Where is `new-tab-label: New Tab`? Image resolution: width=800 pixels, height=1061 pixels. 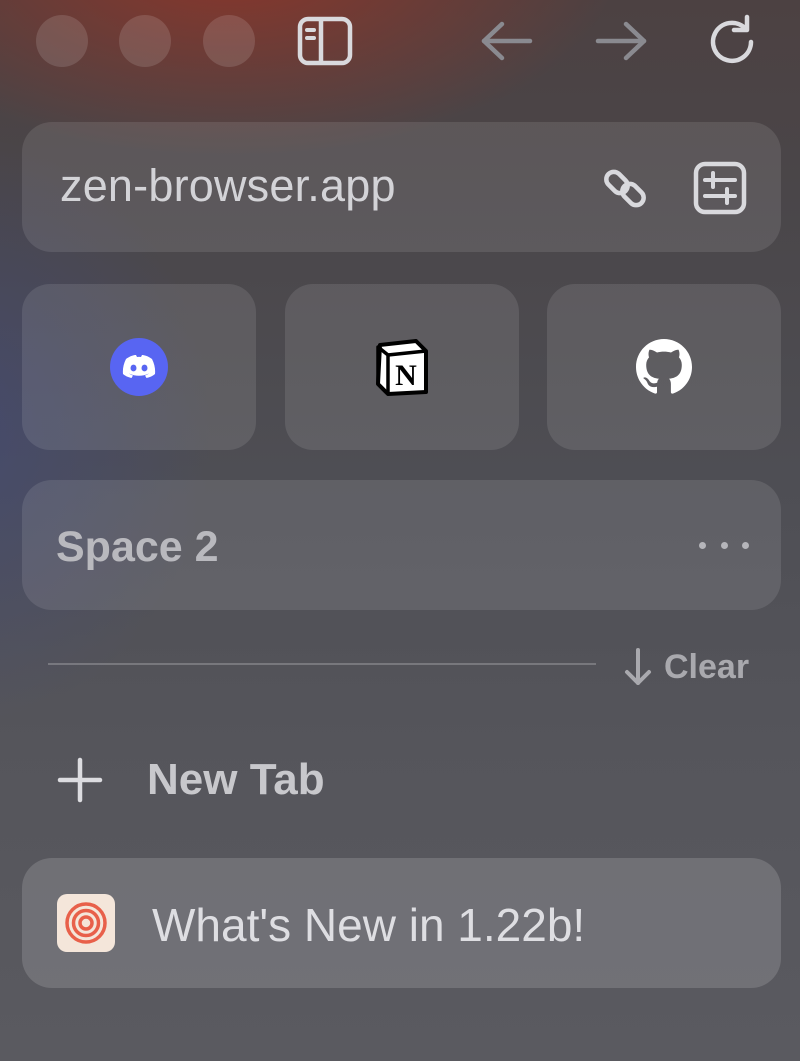
new-tab-label: New Tab is located at coordinates (236, 779).